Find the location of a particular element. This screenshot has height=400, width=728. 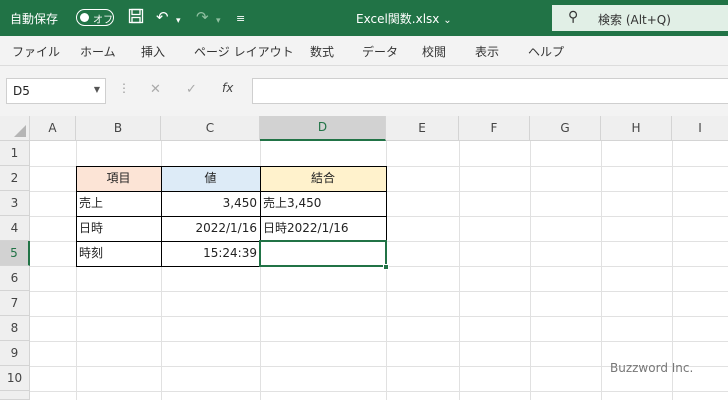

row-header-10: 10 is located at coordinates (15, 378).